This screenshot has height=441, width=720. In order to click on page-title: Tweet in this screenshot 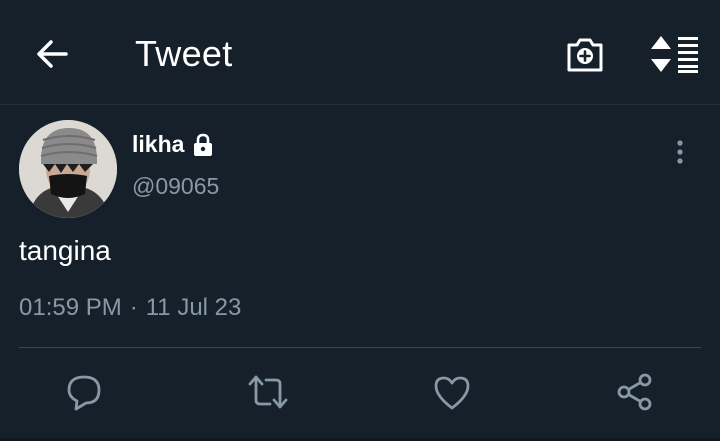, I will do `click(184, 53)`.